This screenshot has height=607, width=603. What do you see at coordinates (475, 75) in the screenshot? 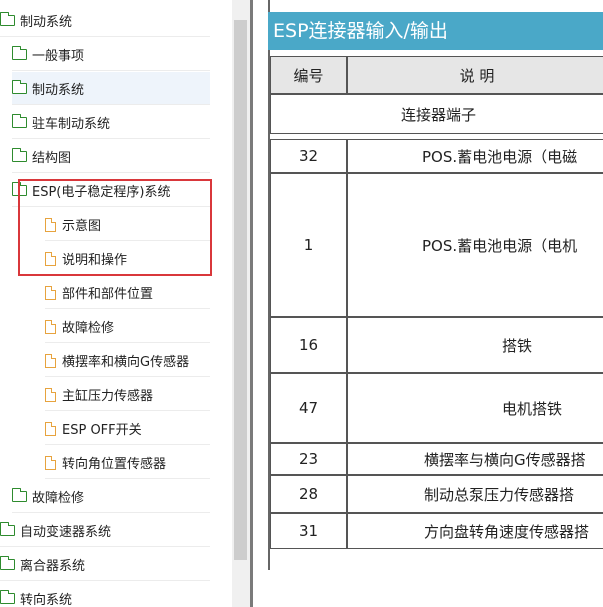
I see `table-header-description: 说 明` at bounding box center [475, 75].